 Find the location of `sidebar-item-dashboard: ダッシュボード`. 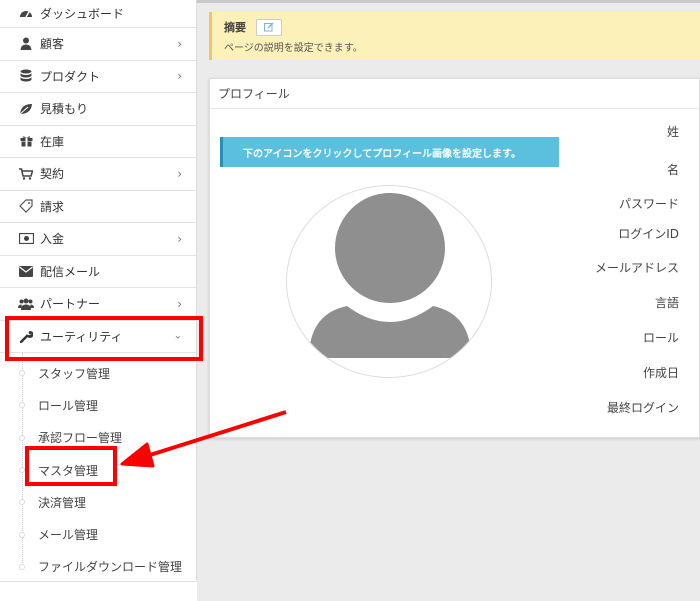

sidebar-item-dashboard: ダッシュボード is located at coordinates (98, 14).